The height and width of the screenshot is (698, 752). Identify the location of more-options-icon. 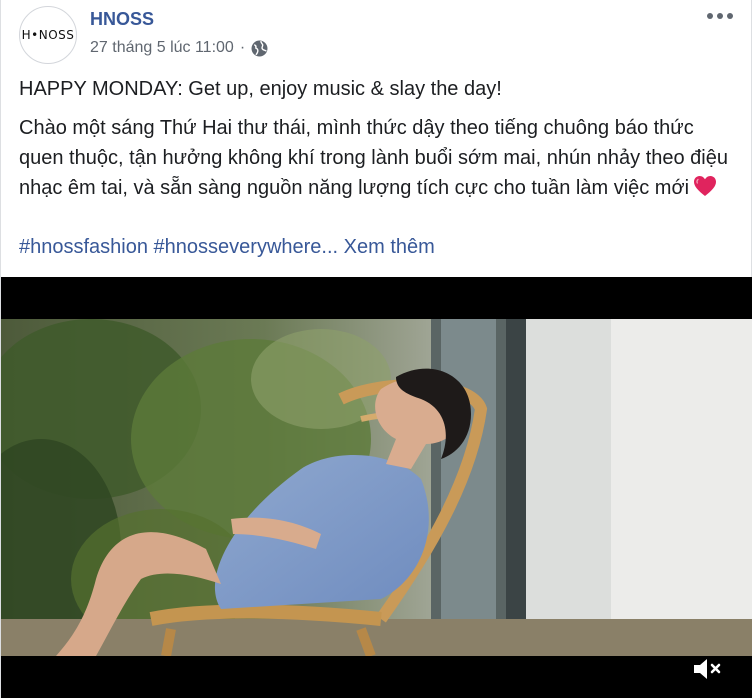
(722, 16).